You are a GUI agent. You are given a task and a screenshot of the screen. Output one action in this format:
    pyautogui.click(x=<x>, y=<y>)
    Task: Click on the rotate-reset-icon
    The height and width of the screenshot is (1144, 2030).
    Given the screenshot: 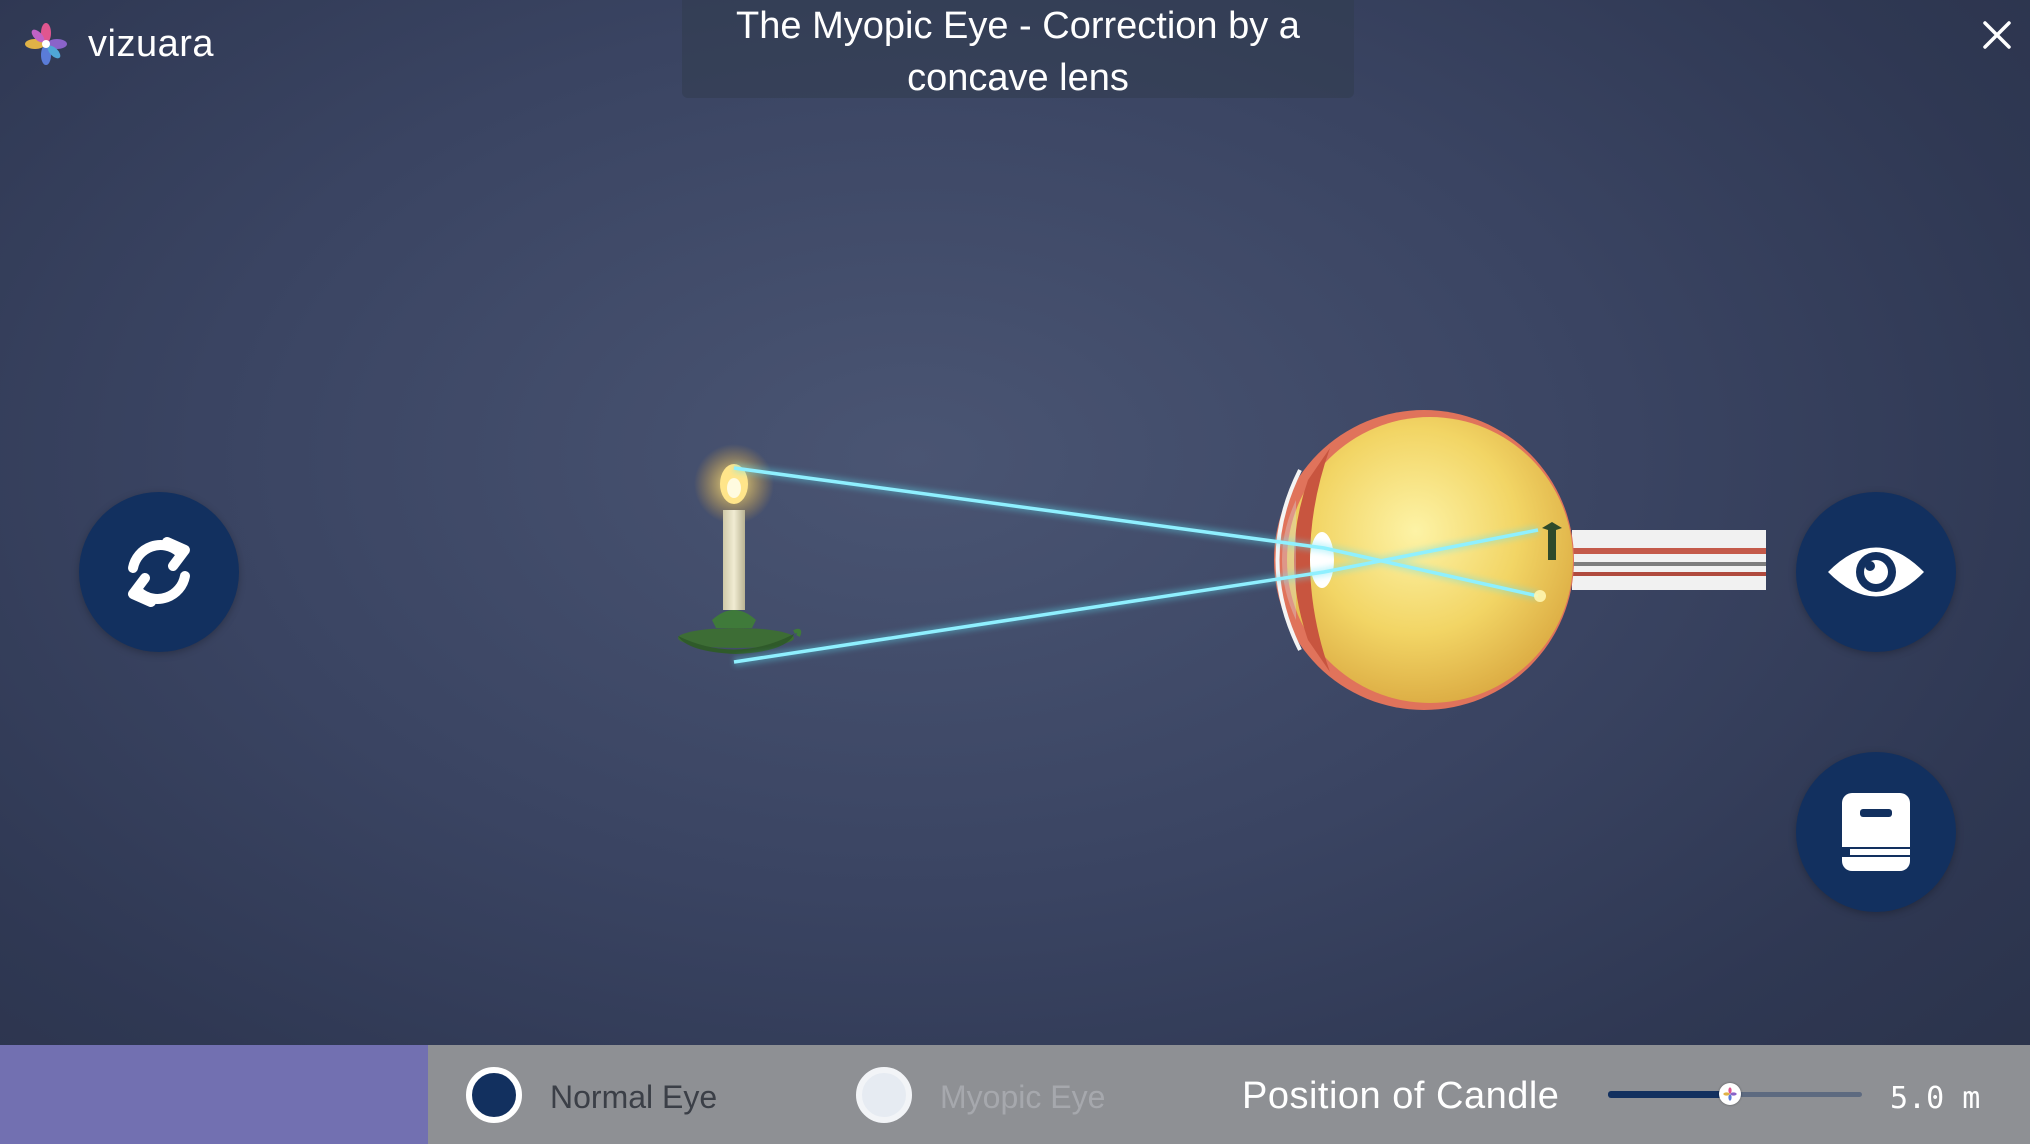 What is the action you would take?
    pyautogui.click(x=159, y=572)
    